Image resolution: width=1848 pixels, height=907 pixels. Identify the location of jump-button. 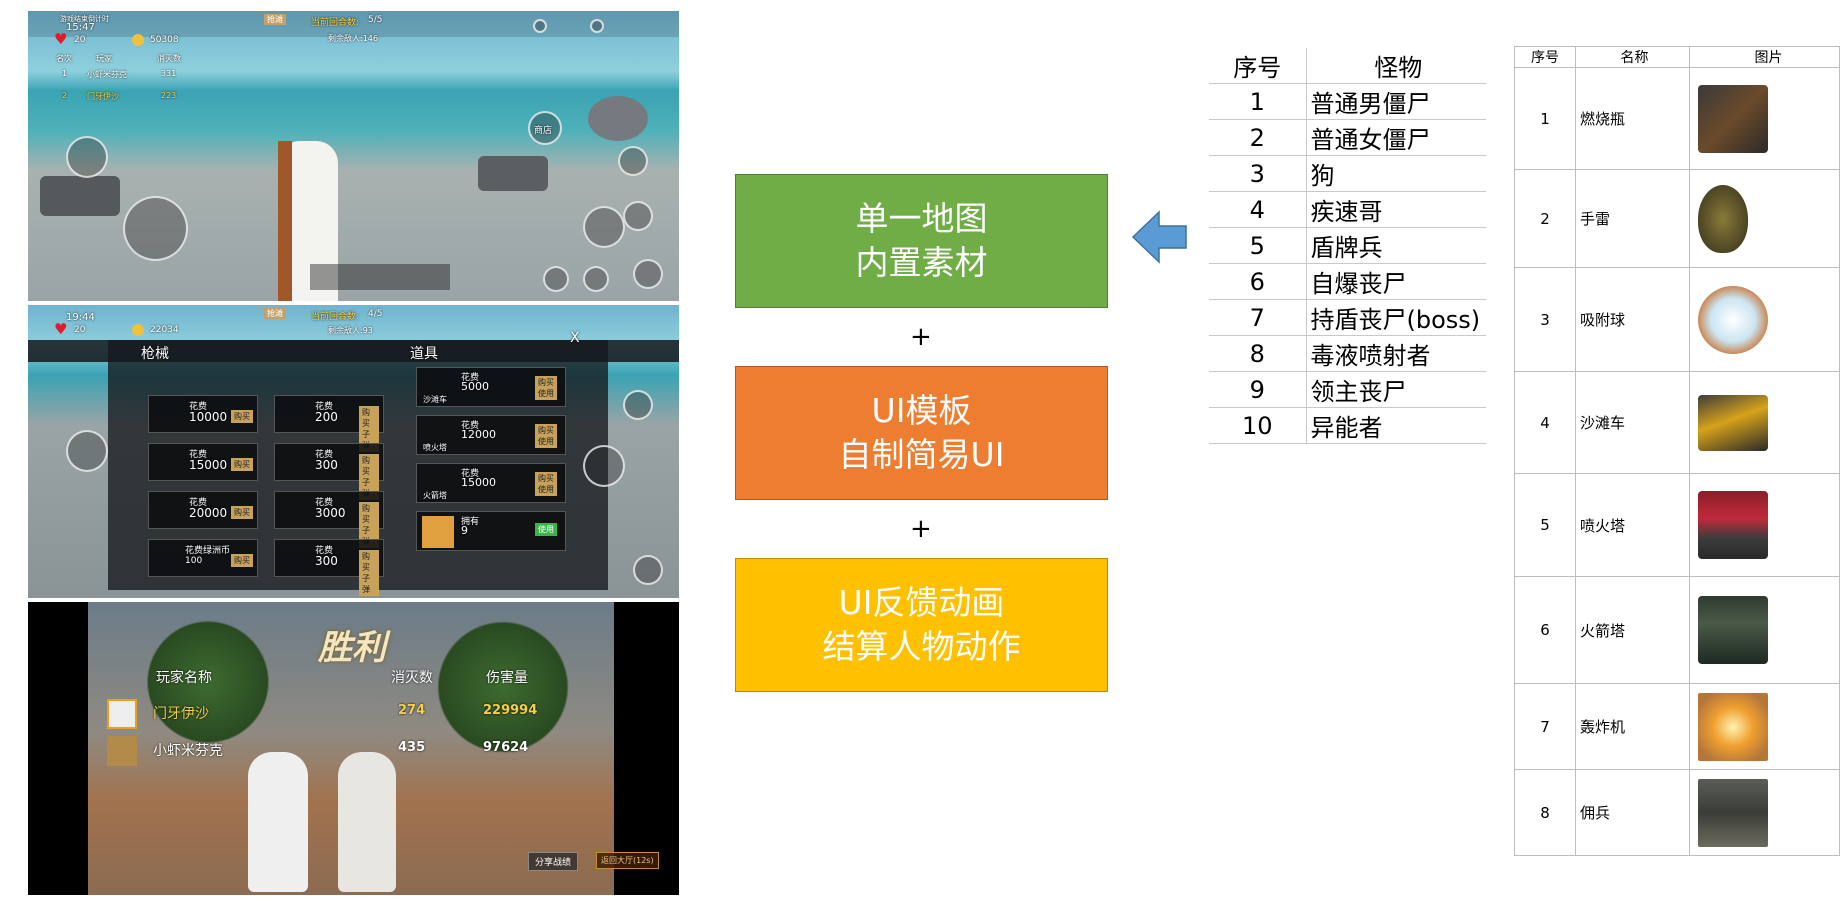
(638, 216).